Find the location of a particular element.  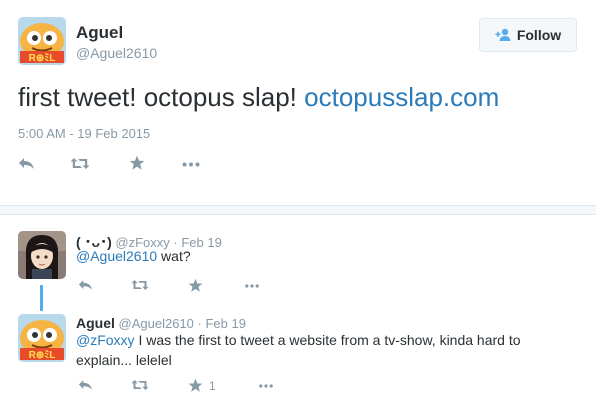

follow-button: Follow is located at coordinates (528, 35).